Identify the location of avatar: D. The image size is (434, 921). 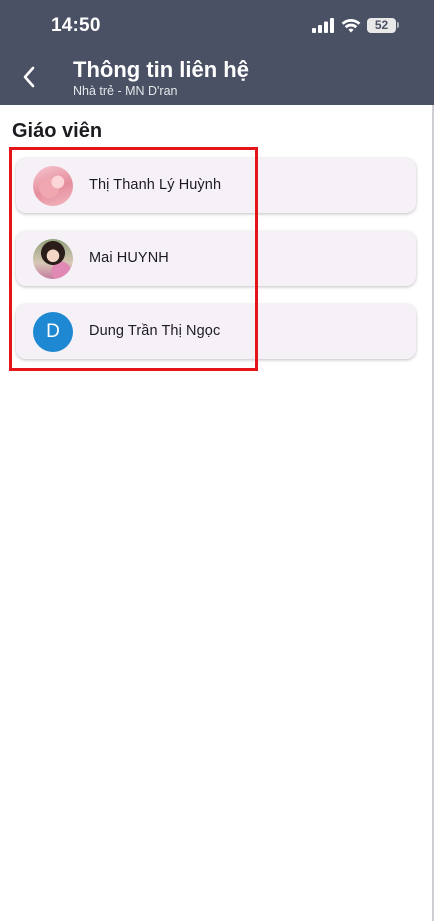
(53, 332).